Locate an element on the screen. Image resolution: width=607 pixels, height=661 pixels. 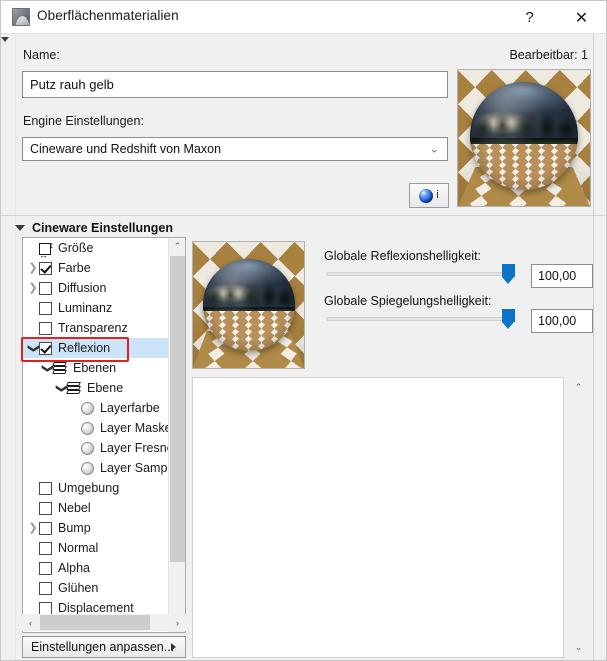
edge-caret-icon is located at coordinates (5, 39).